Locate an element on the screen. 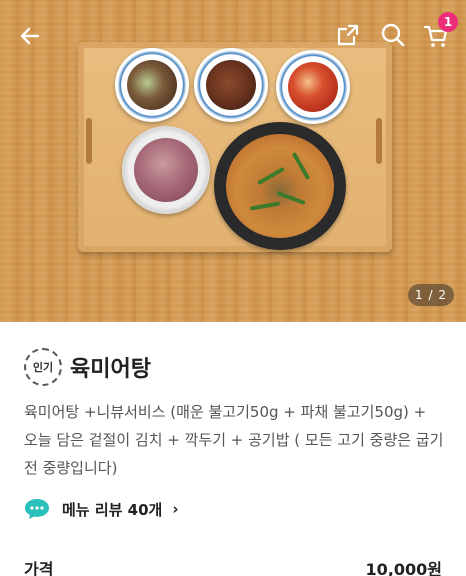  title-row: 인기 육미어탕 is located at coordinates (87, 367).